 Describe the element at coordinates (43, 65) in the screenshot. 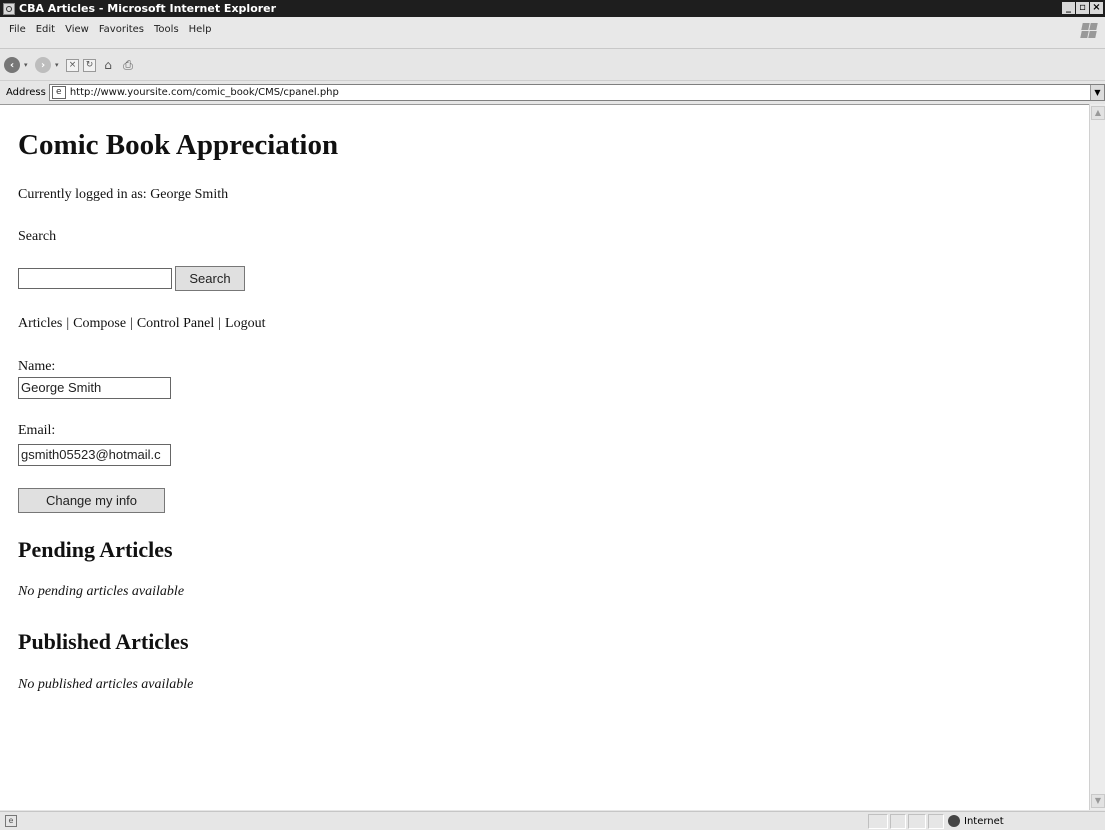

I see `forward-icon: ›` at that location.